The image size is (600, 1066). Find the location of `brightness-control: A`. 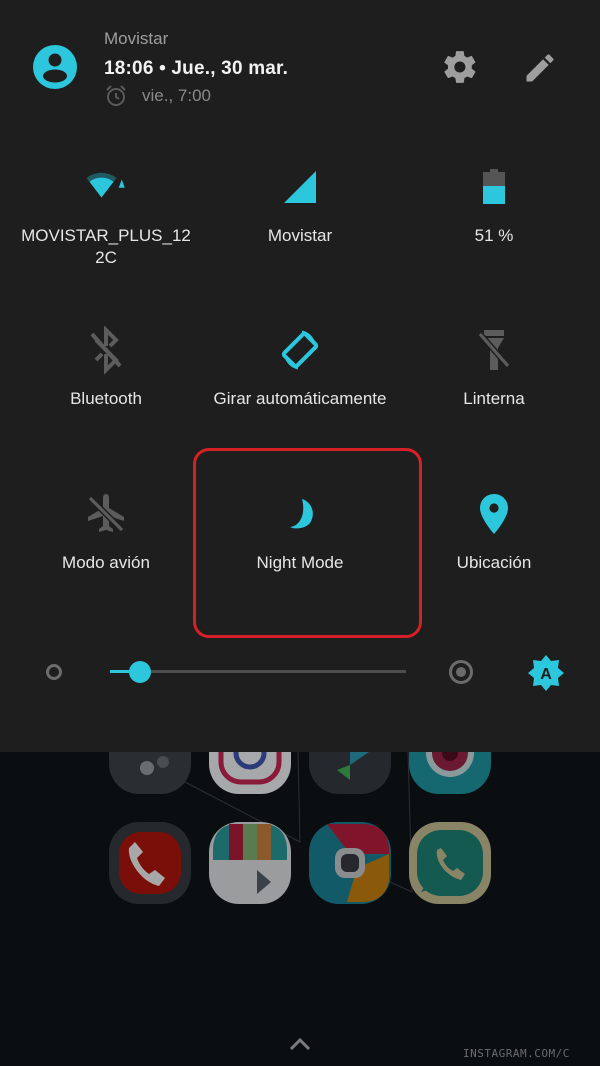

brightness-control: A is located at coordinates (300, 672).